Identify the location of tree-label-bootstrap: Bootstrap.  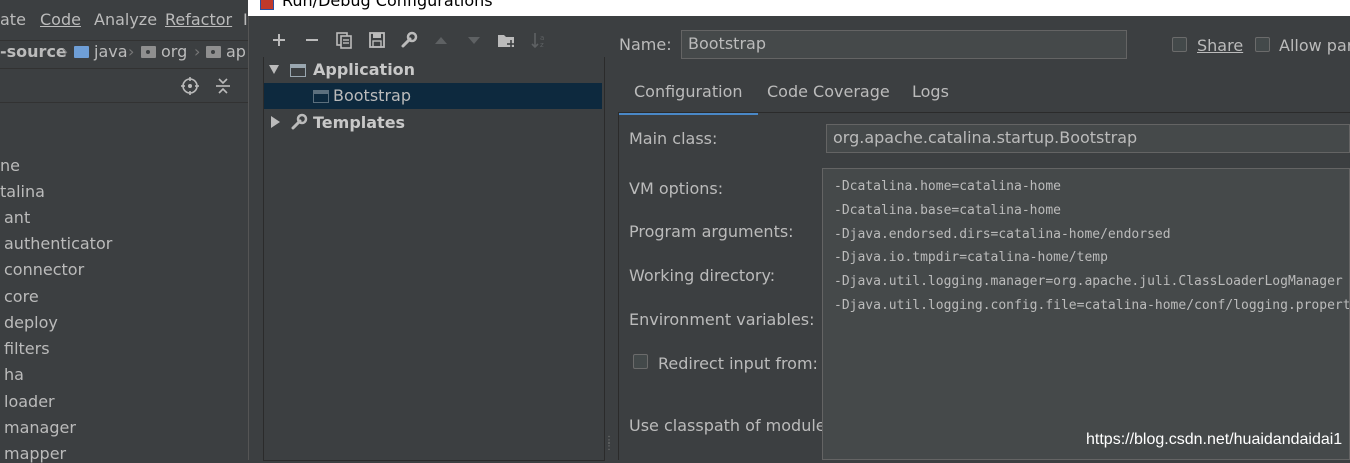
(372, 95).